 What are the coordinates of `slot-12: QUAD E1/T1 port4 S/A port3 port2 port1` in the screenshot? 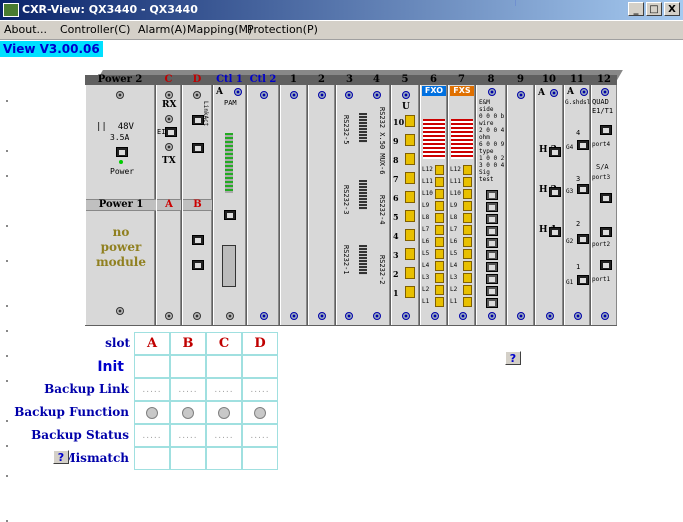 It's located at (604, 205).